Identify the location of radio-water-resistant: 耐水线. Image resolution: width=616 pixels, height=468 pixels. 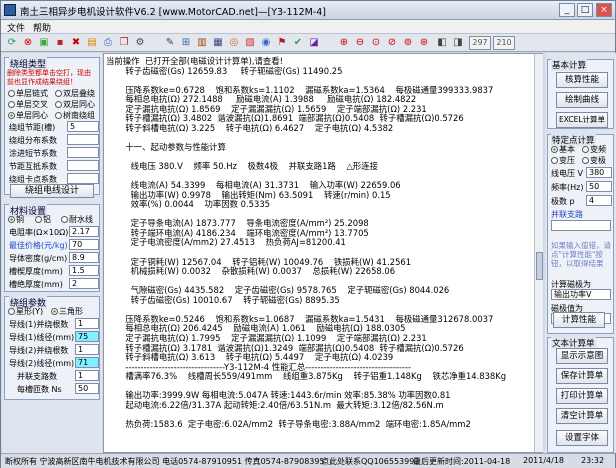
(77, 219).